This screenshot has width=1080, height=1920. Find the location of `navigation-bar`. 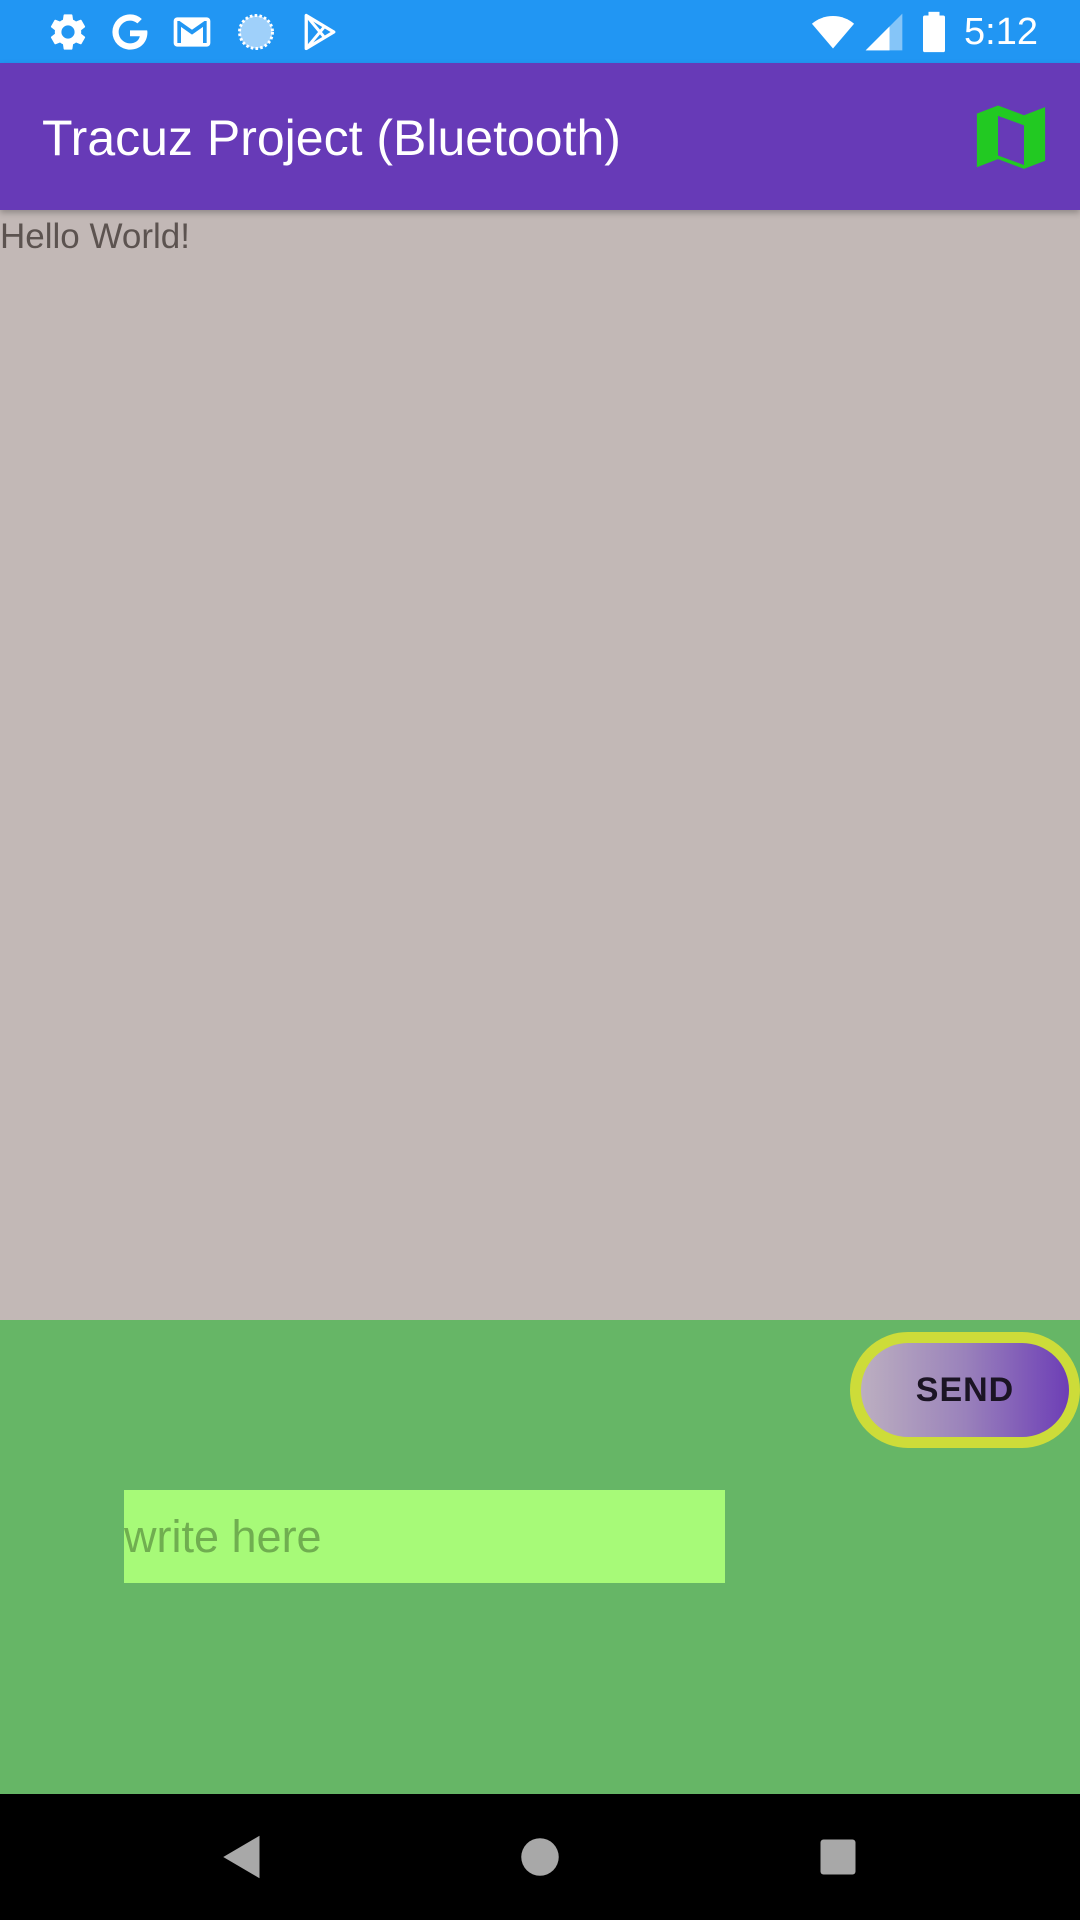

navigation-bar is located at coordinates (540, 1857).